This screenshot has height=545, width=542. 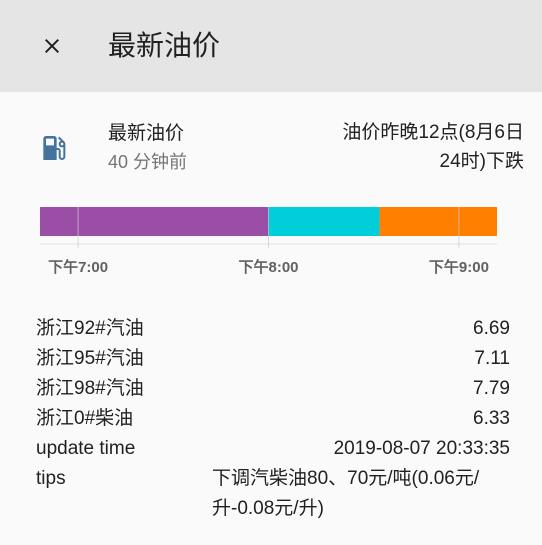 I want to click on gas-station-icon, so click(x=54, y=148).